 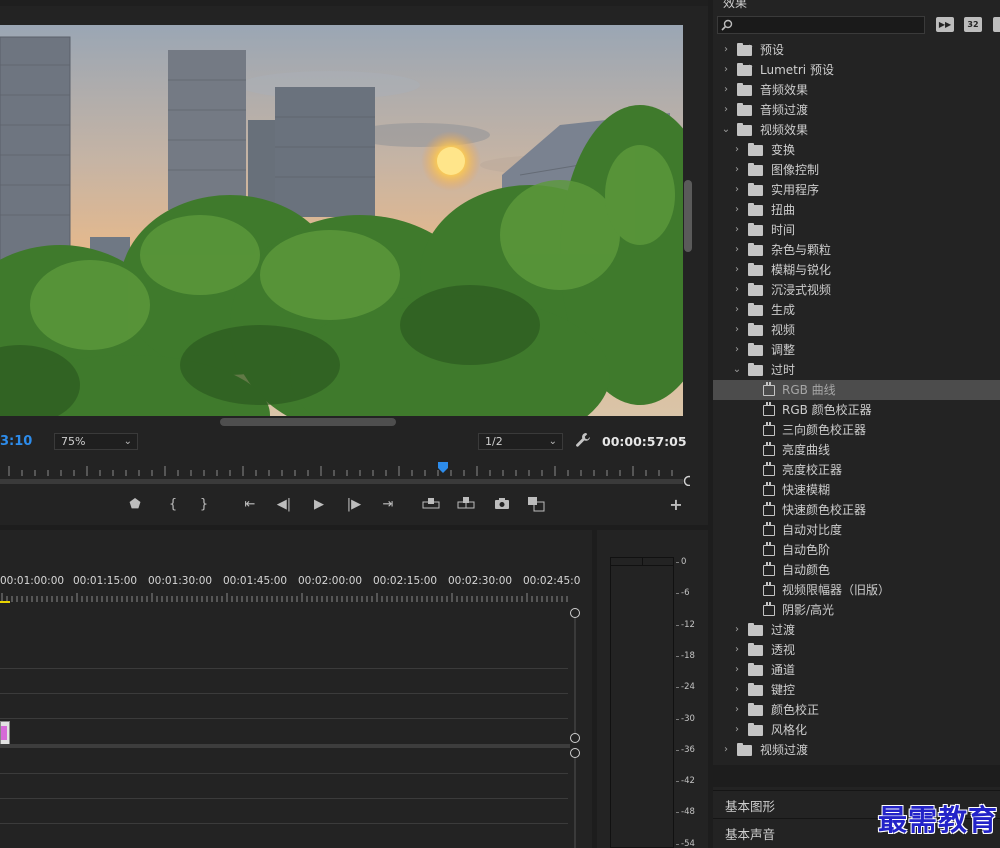 I want to click on effect-item: 阴影/高光, so click(x=856, y=610).